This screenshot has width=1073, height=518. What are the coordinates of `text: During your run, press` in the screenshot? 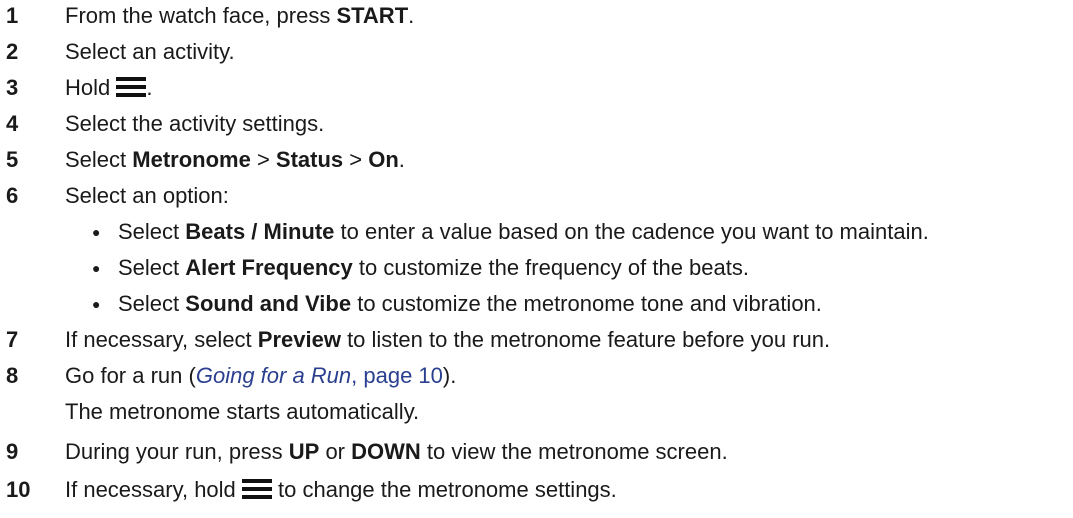 It's located at (177, 451).